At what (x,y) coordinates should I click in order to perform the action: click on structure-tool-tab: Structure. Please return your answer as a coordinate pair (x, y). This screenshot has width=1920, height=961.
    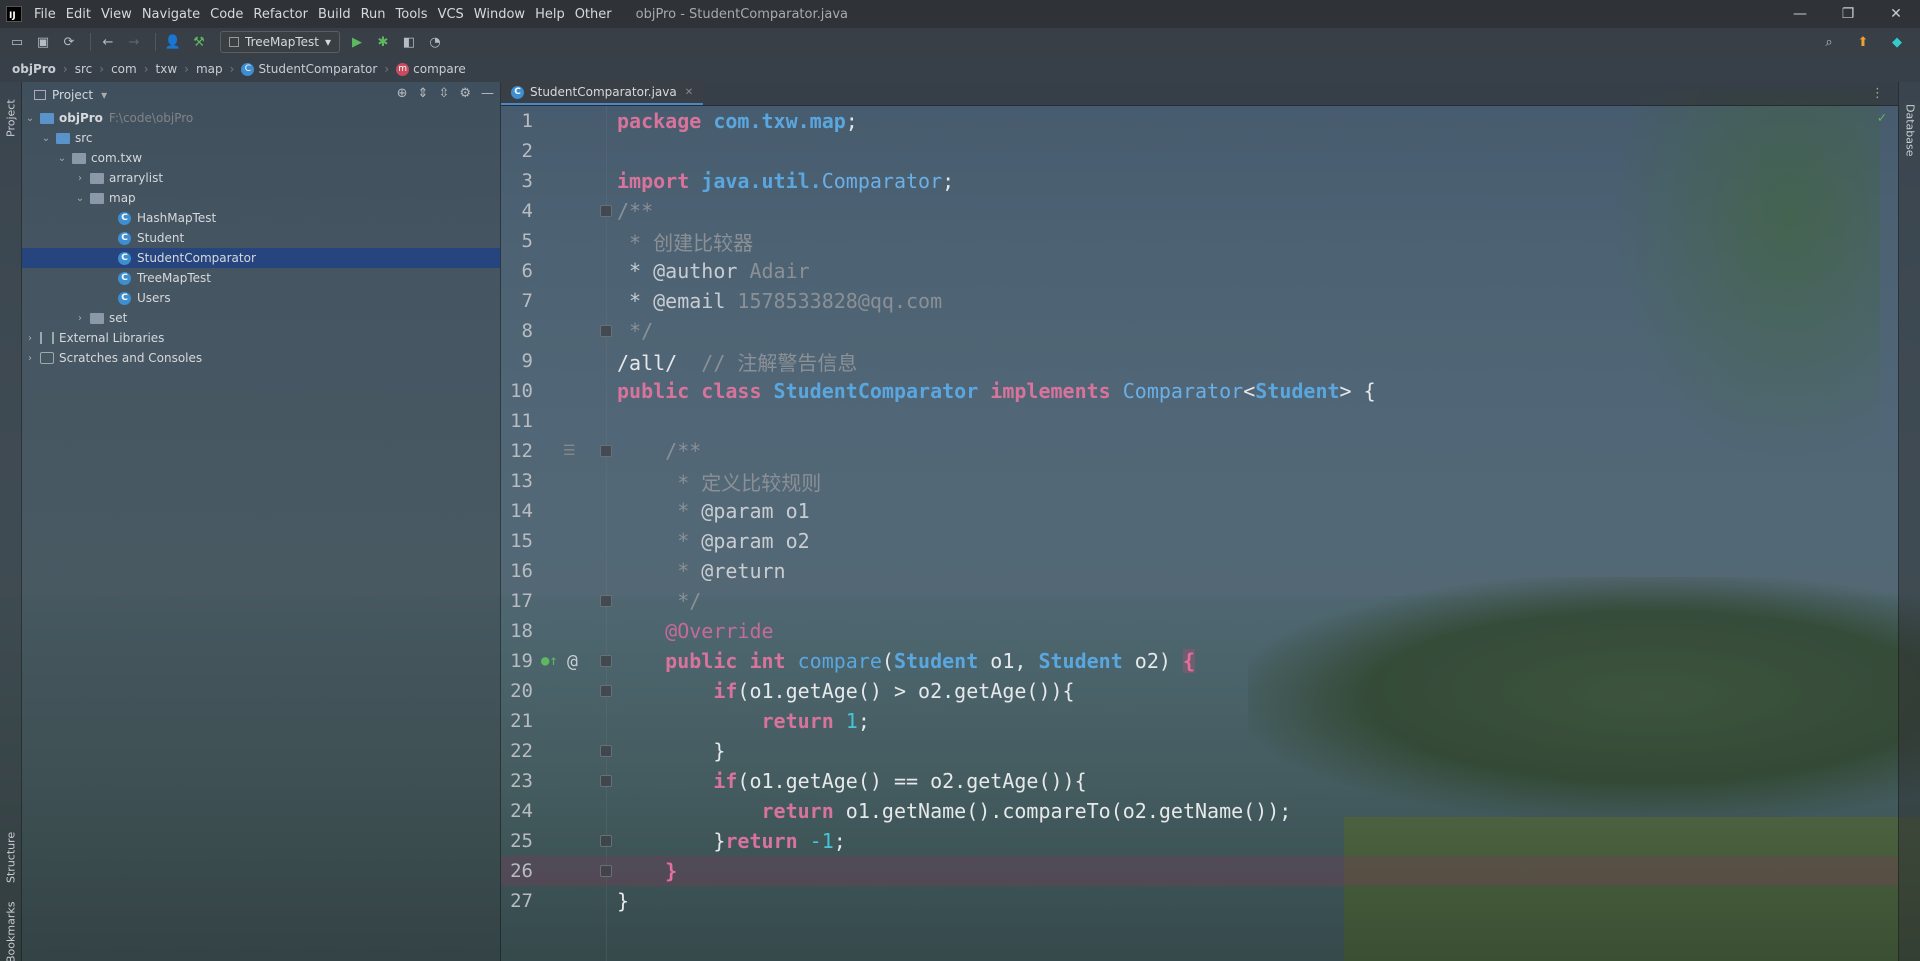
    Looking at the image, I should click on (11, 857).